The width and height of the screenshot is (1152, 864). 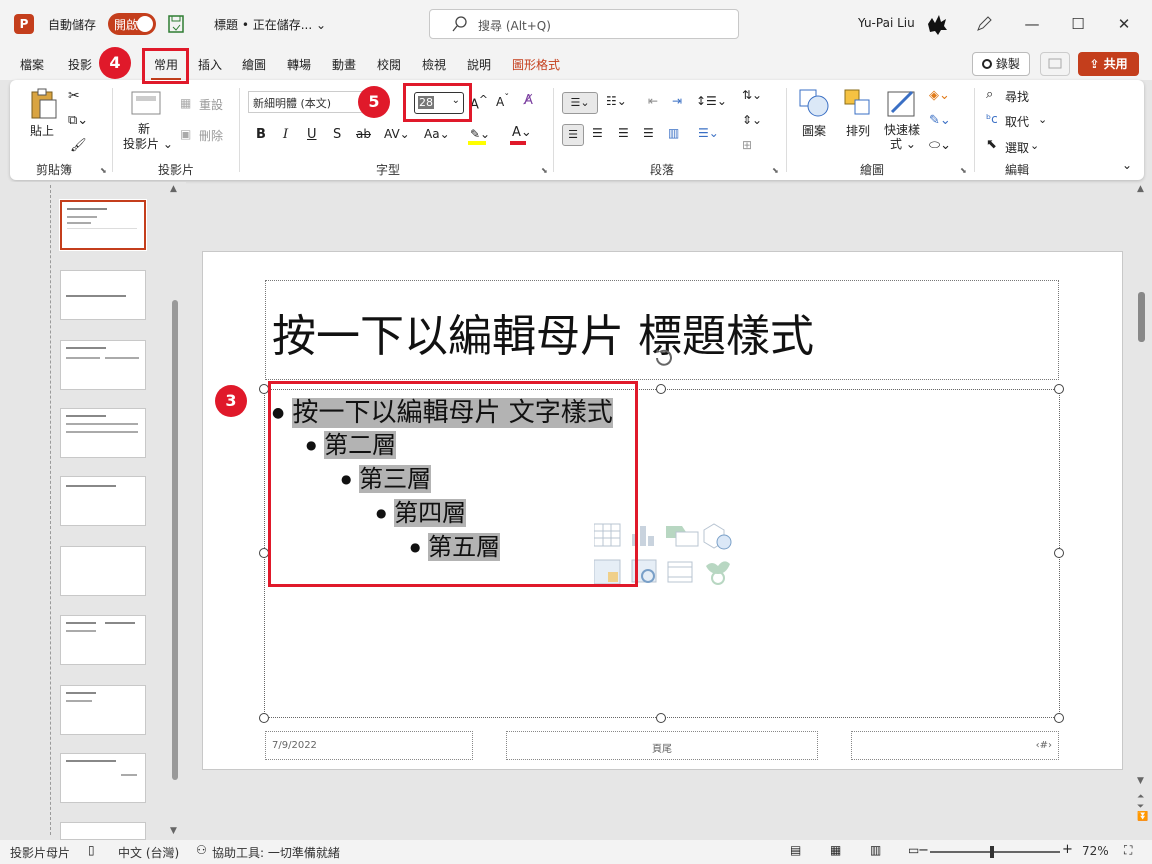 What do you see at coordinates (148, 852) in the screenshot?
I see `language-label: 中文 (台灣)` at bounding box center [148, 852].